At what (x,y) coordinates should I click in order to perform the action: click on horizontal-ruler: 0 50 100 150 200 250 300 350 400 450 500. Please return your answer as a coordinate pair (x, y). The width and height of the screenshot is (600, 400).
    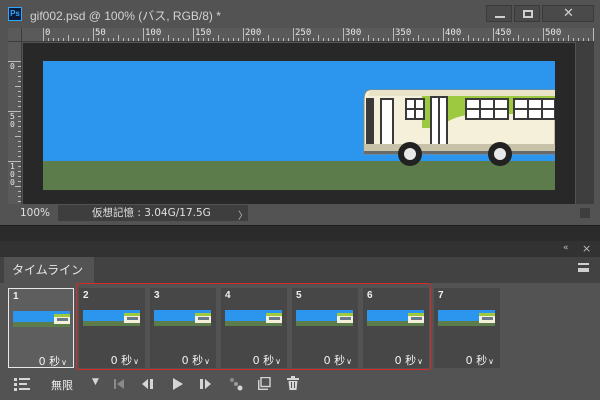
    Looking at the image, I should click on (308, 35).